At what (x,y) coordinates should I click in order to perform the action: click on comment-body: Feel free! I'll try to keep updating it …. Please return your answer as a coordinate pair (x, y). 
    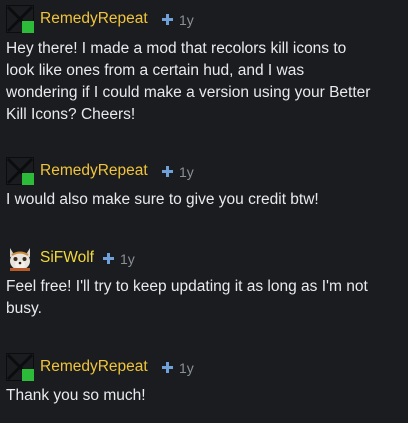
    Looking at the image, I should click on (204, 298).